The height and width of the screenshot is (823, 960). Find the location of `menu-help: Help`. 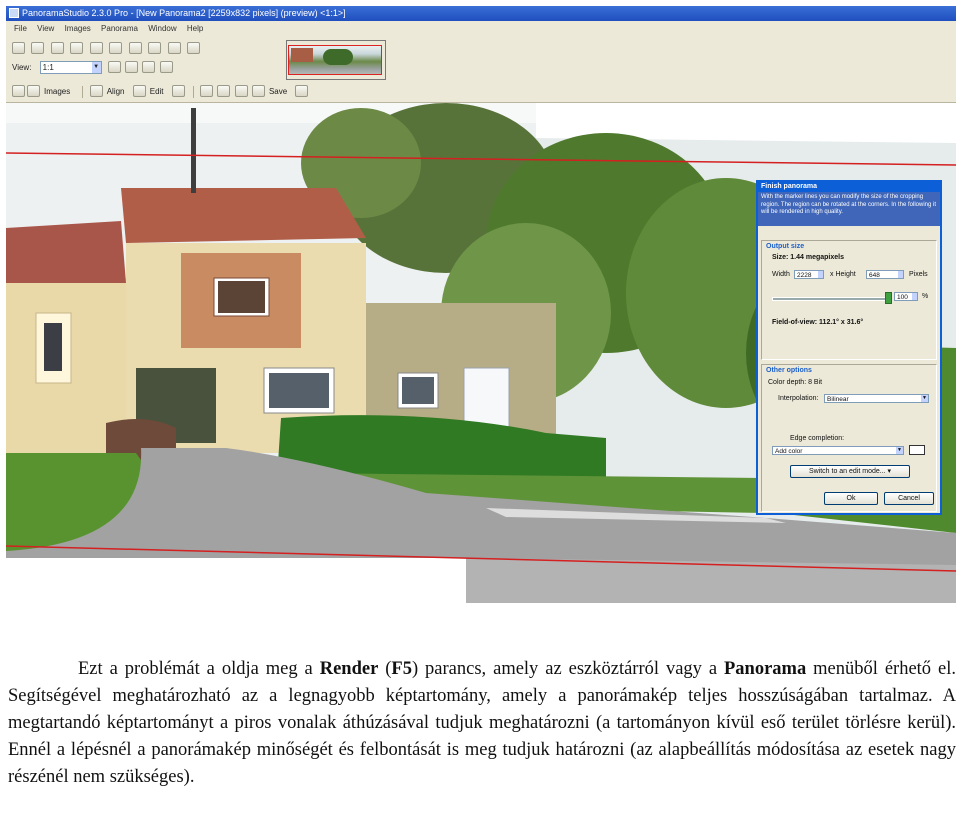

menu-help: Help is located at coordinates (195, 29).